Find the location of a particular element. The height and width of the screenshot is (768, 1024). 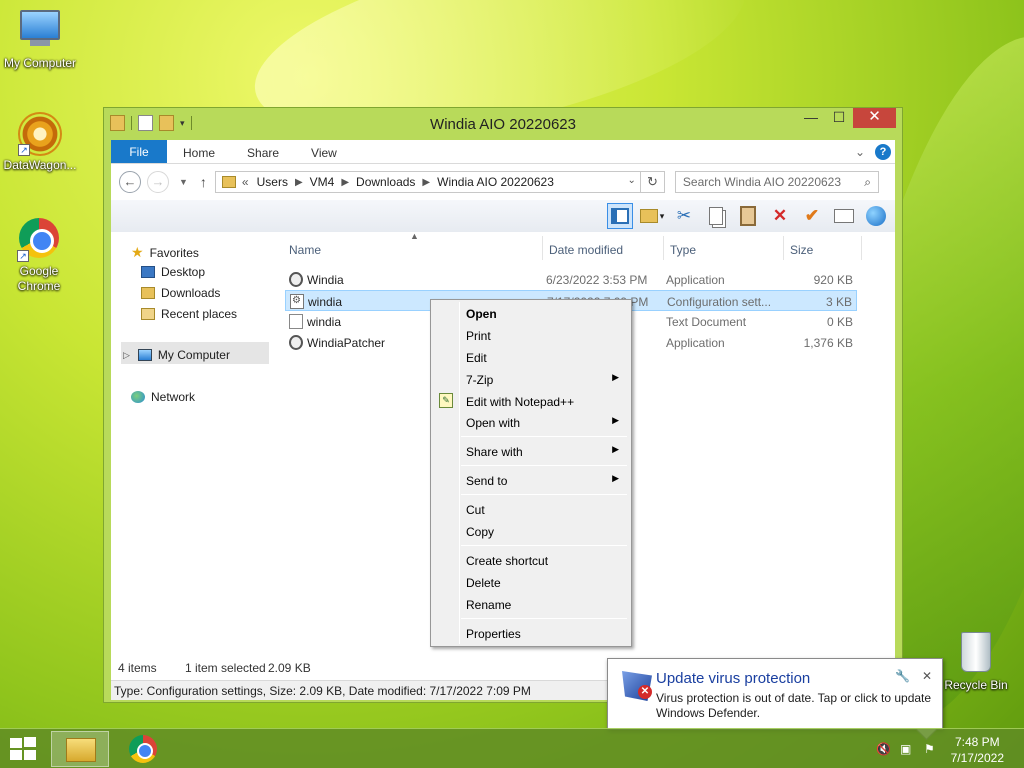

nav-item-network: Network is located at coordinates (163, 397).